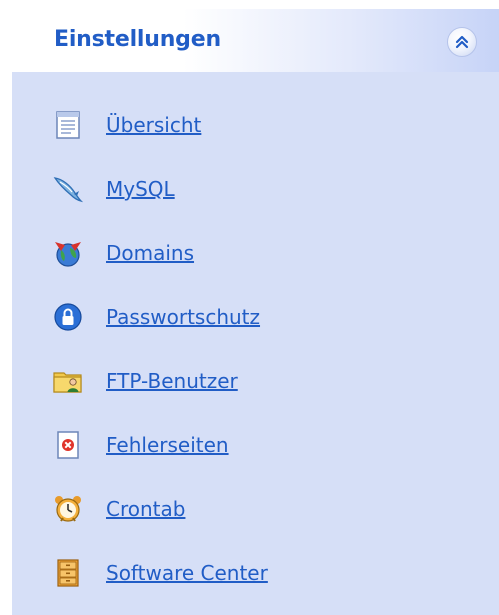  I want to click on nav-item-passwortschutz: Passwortschutz, so click(156, 317).